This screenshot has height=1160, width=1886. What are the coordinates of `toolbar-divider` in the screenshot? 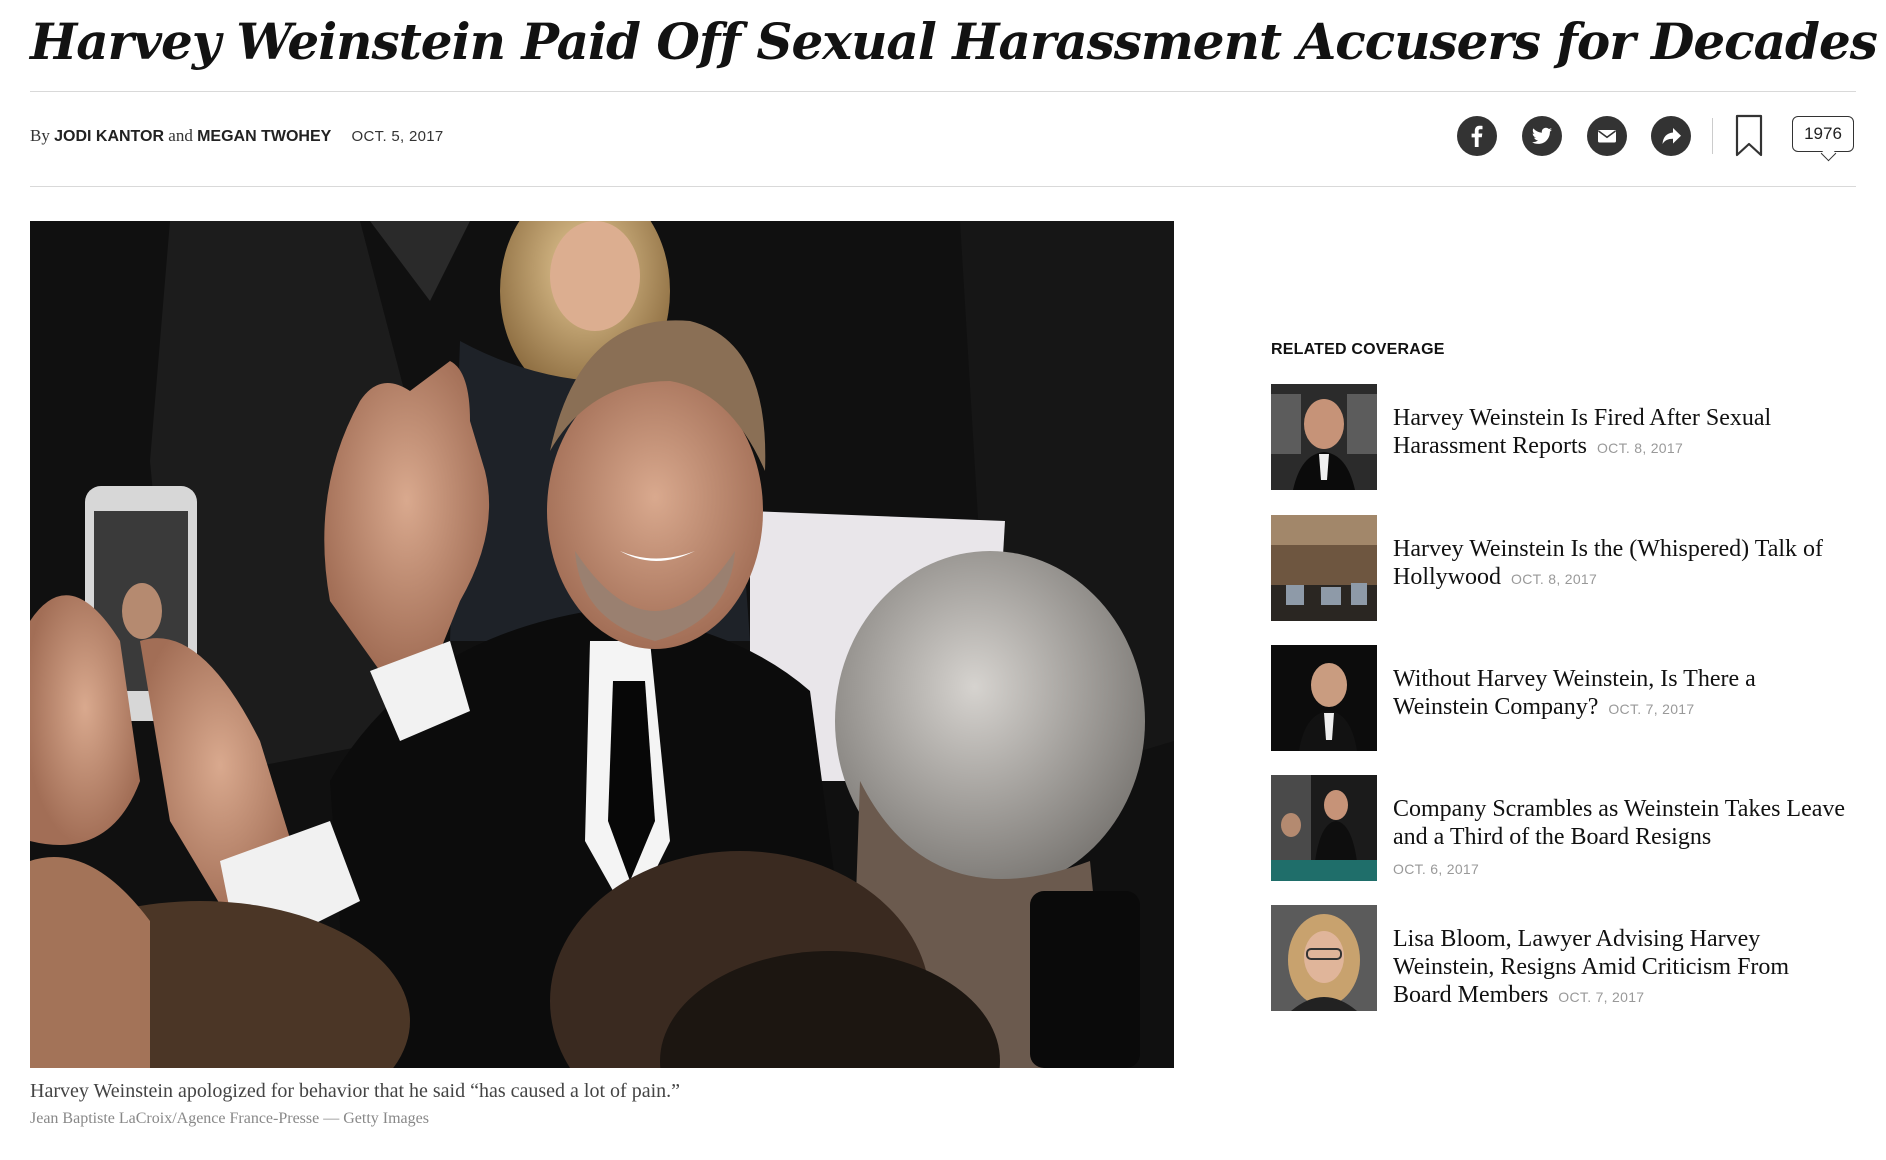 It's located at (1712, 136).